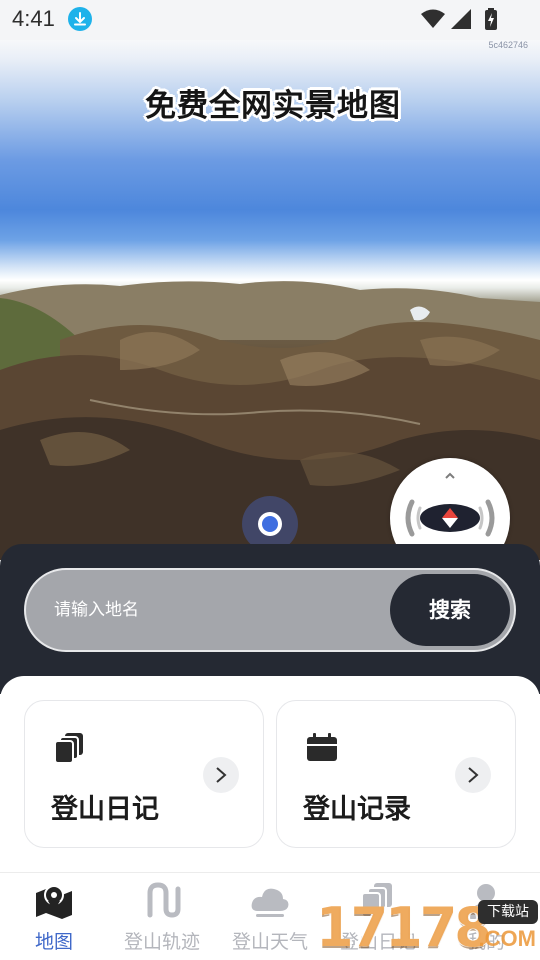 This screenshot has width=540, height=960. I want to click on battery-icon, so click(491, 19).